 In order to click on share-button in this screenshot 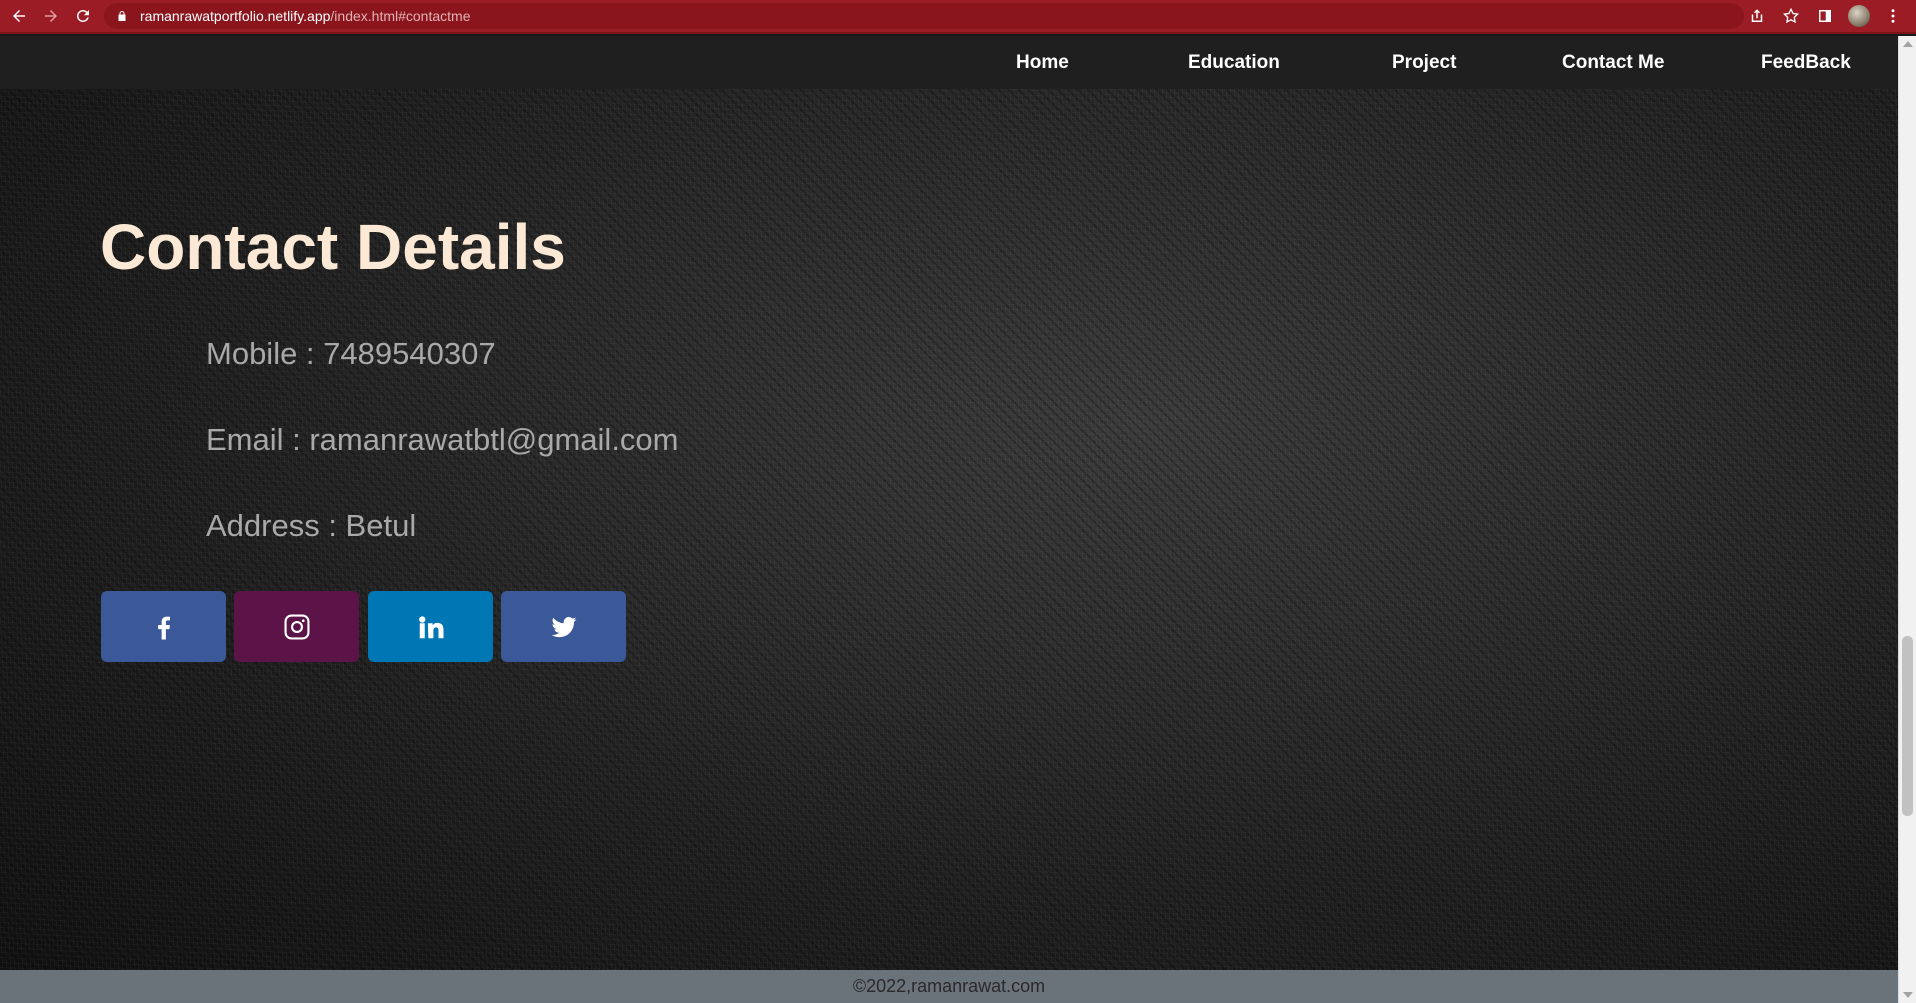, I will do `click(1757, 16)`.